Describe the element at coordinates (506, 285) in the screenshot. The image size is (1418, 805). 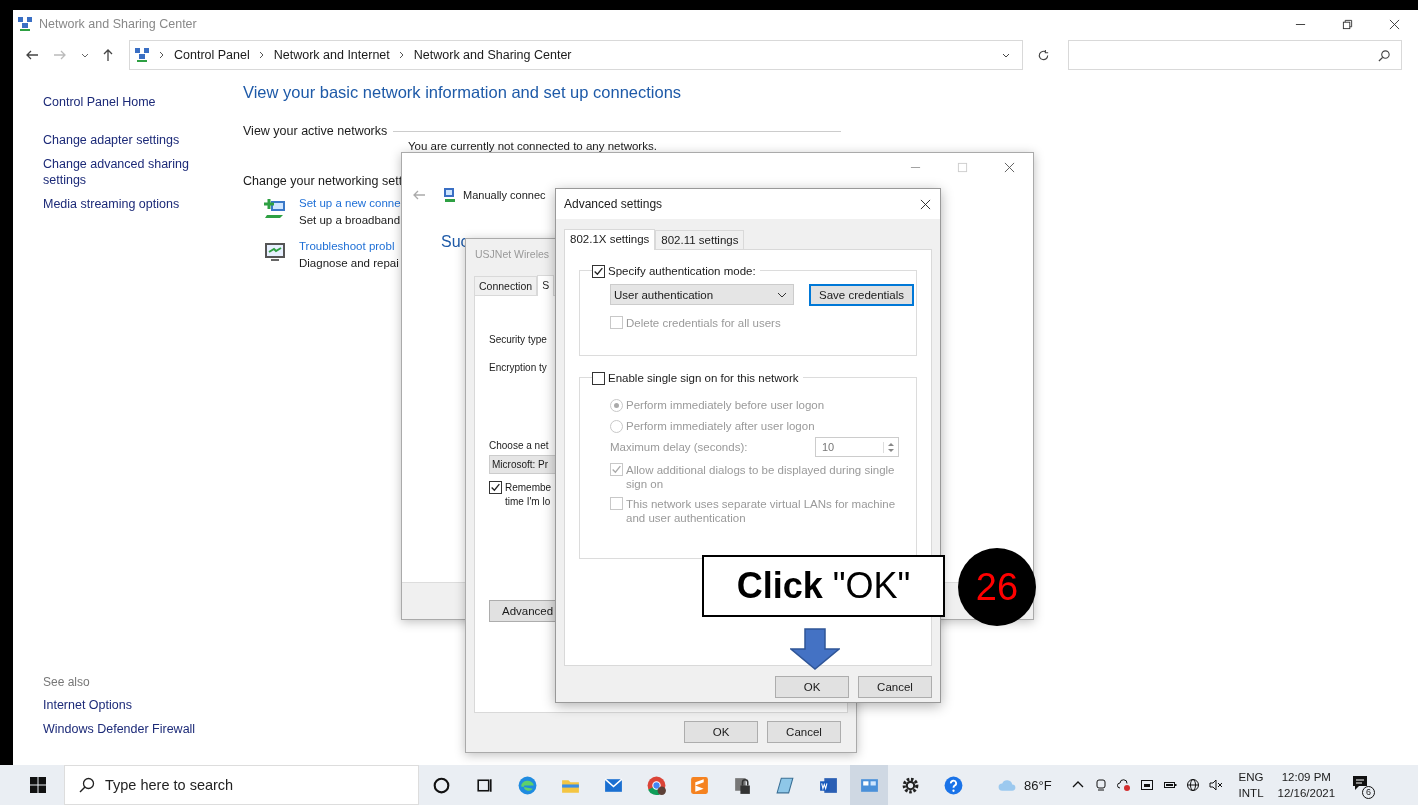
I see `tab: Connection` at that location.